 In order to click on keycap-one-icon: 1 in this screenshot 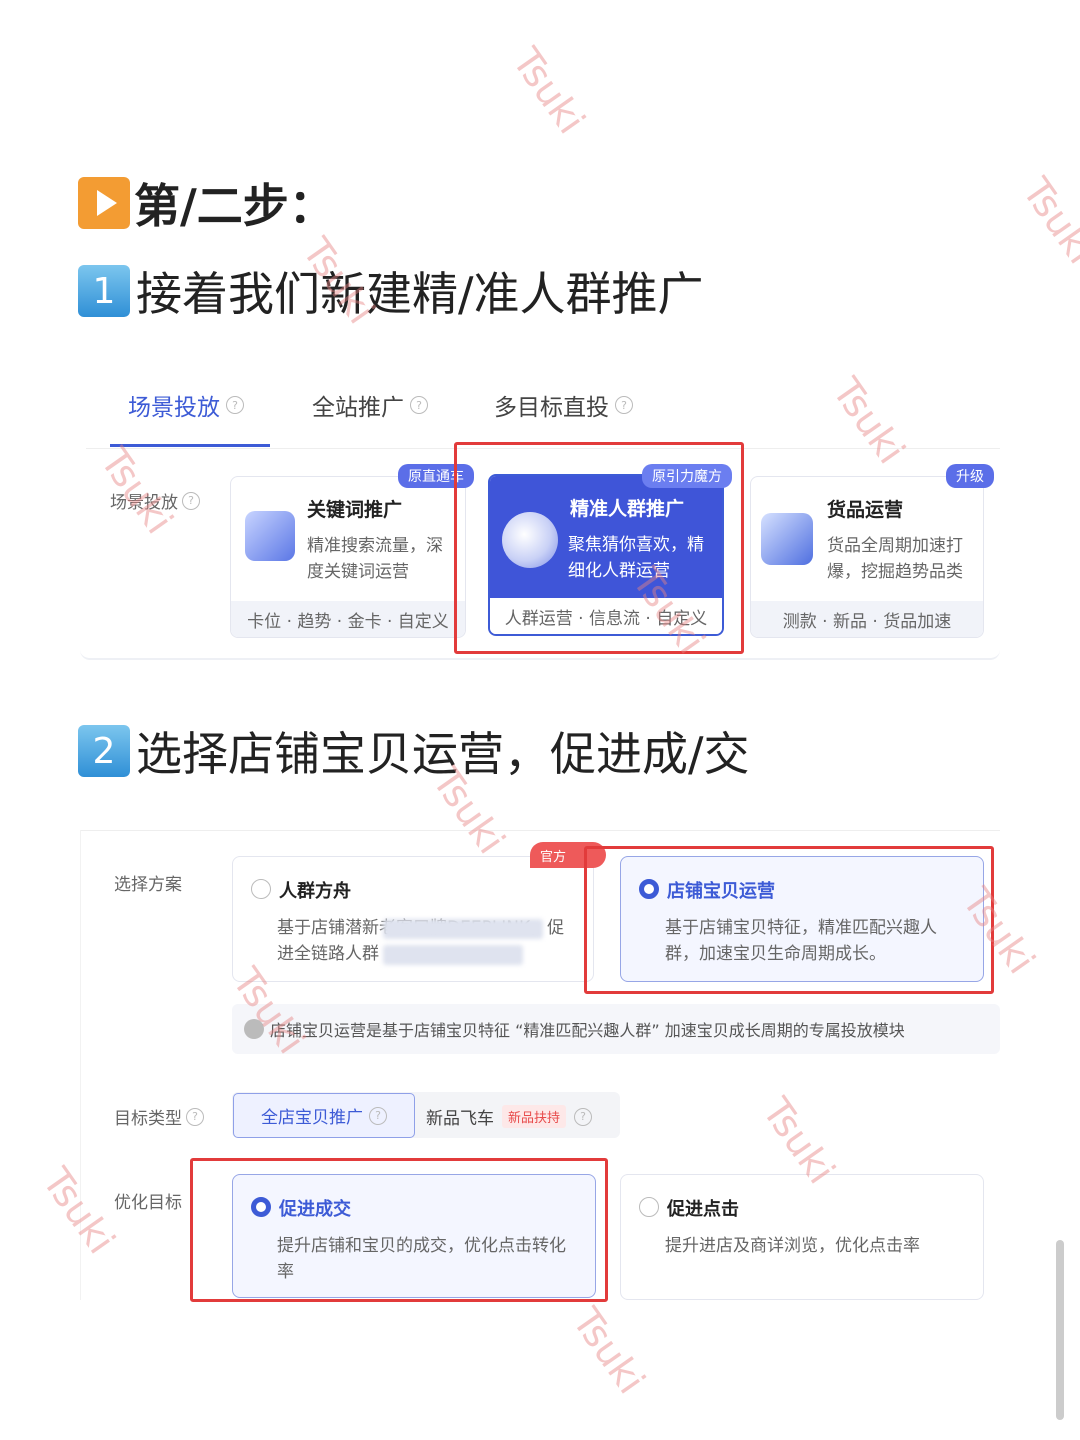, I will do `click(104, 291)`.